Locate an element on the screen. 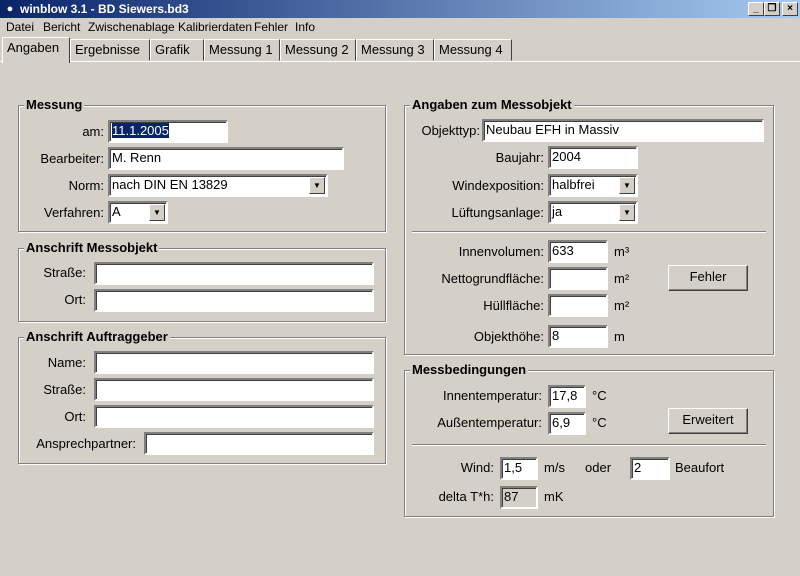 This screenshot has height=576, width=800. aussentemperatur-label: Außentemperatur: is located at coordinates (489, 422).